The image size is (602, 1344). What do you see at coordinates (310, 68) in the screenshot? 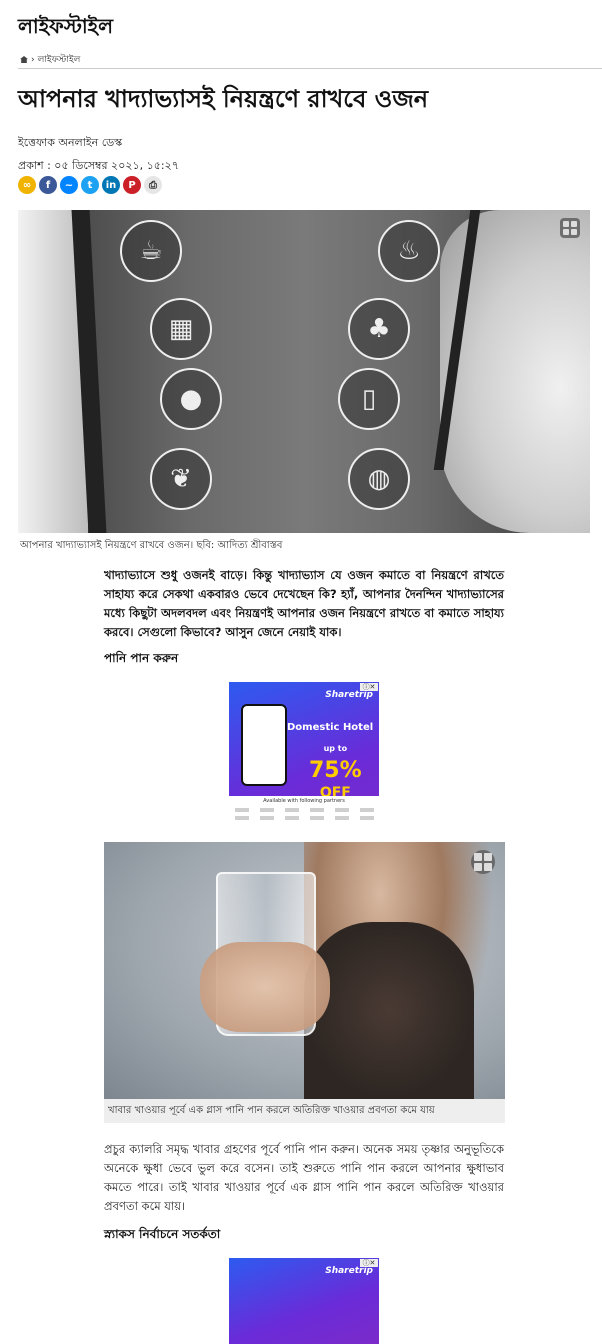
I see `divider` at bounding box center [310, 68].